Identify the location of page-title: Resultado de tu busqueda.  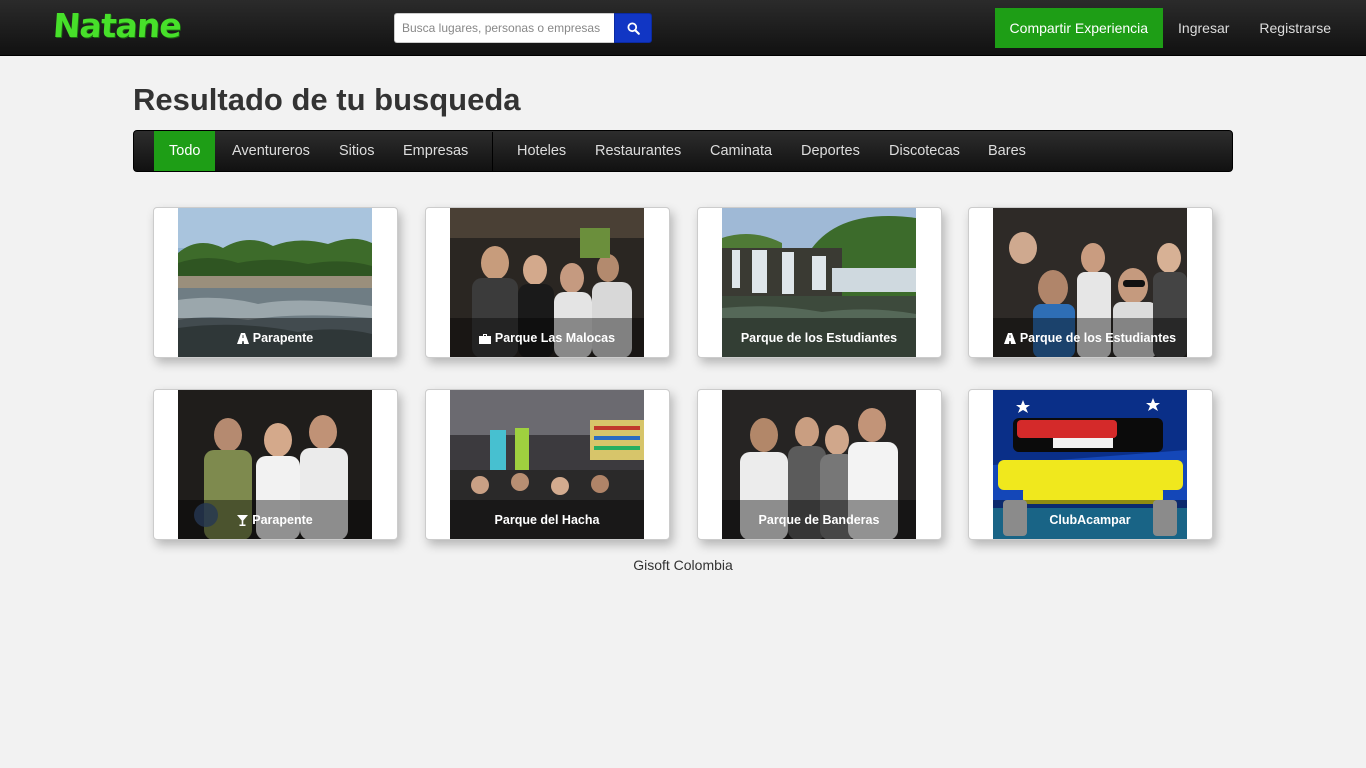
(327, 99).